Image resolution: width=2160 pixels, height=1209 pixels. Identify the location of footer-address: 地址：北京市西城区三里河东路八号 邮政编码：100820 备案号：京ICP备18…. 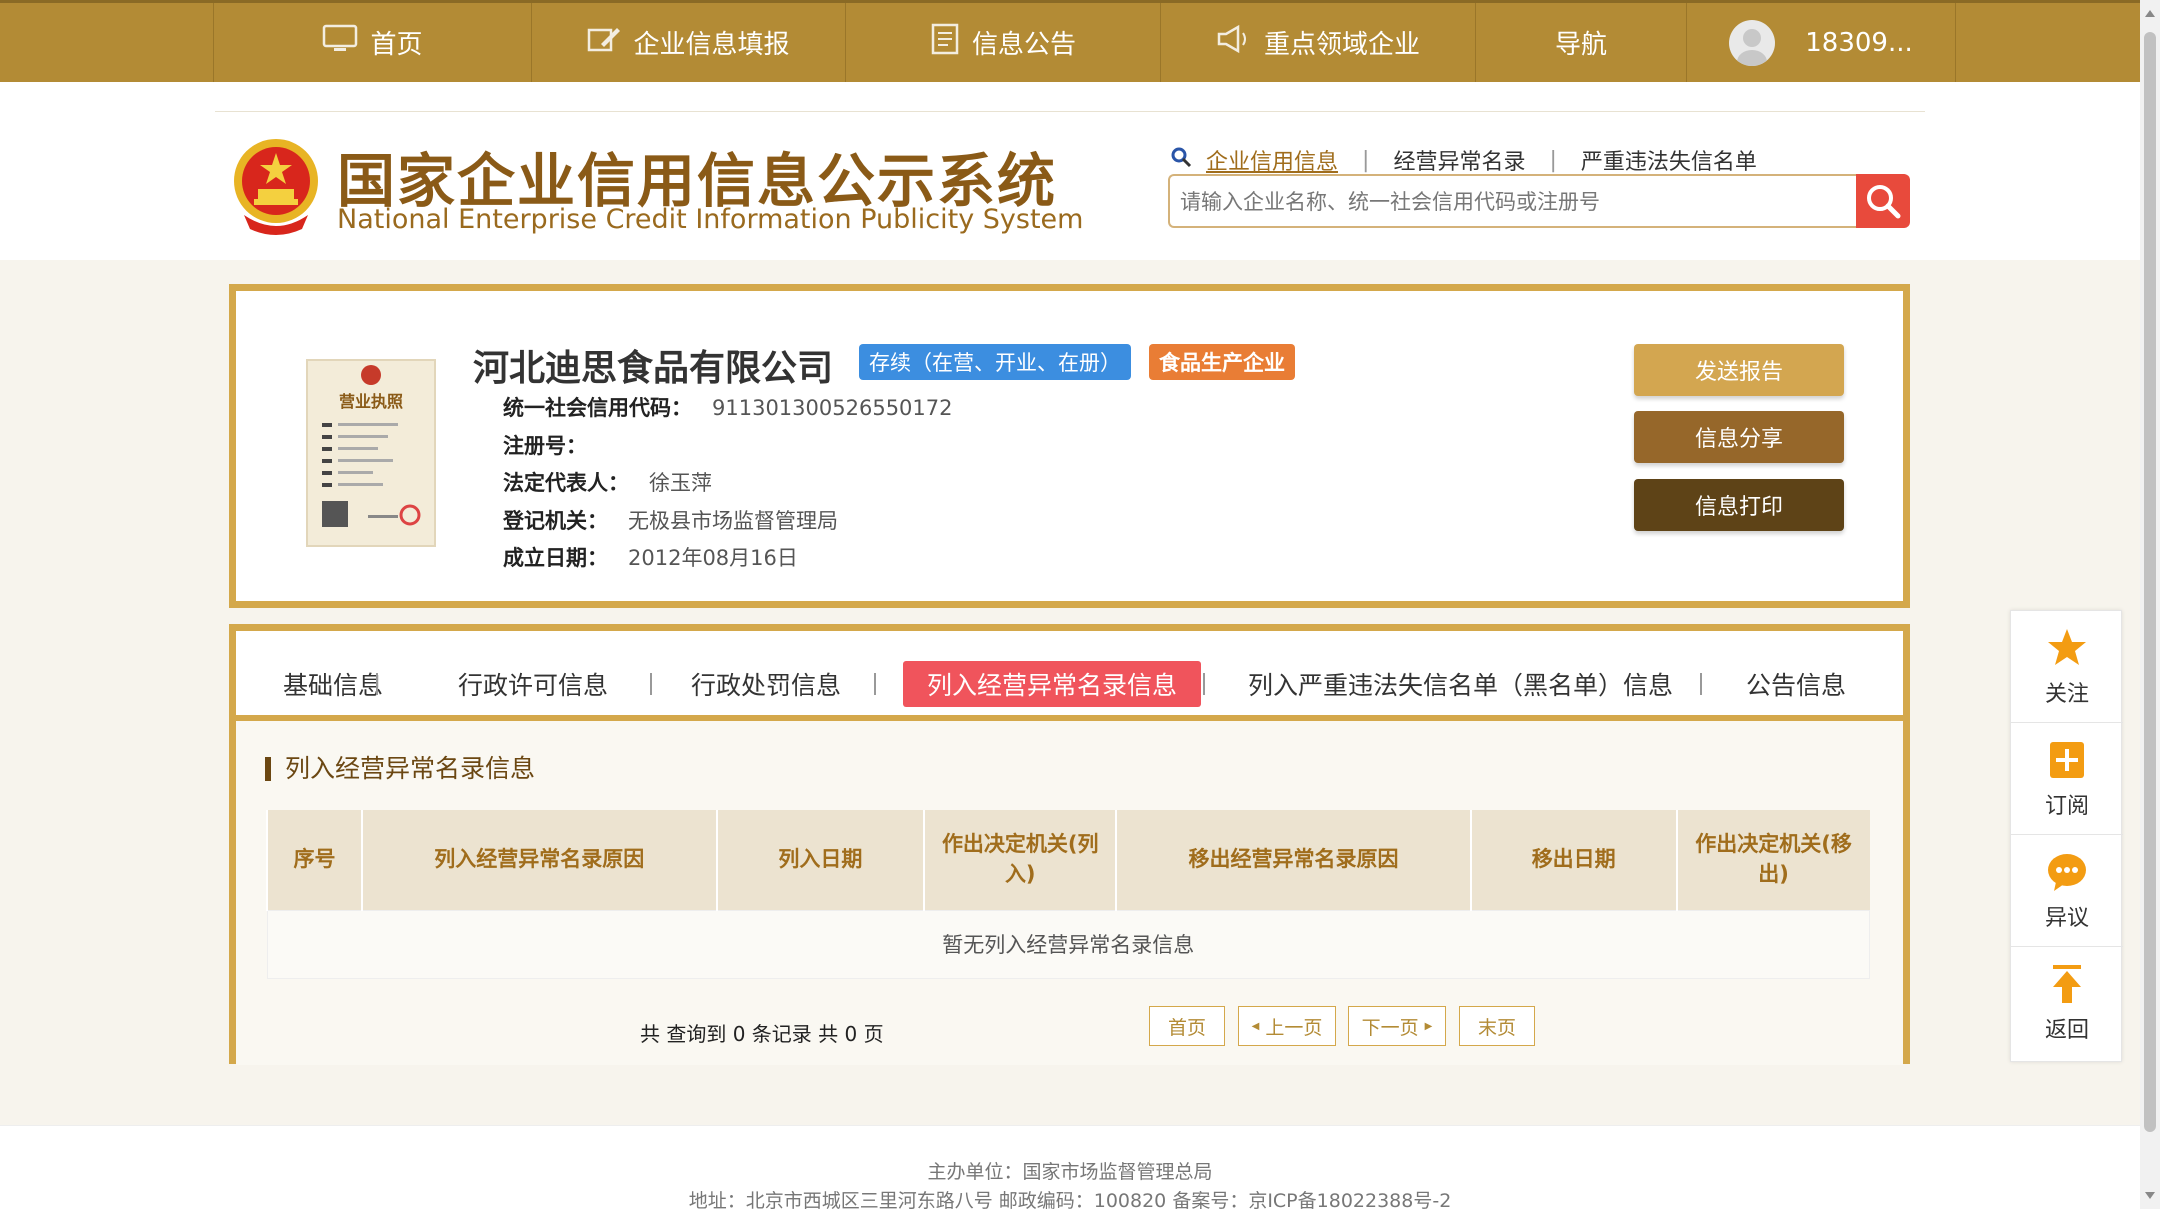
(1070, 1199).